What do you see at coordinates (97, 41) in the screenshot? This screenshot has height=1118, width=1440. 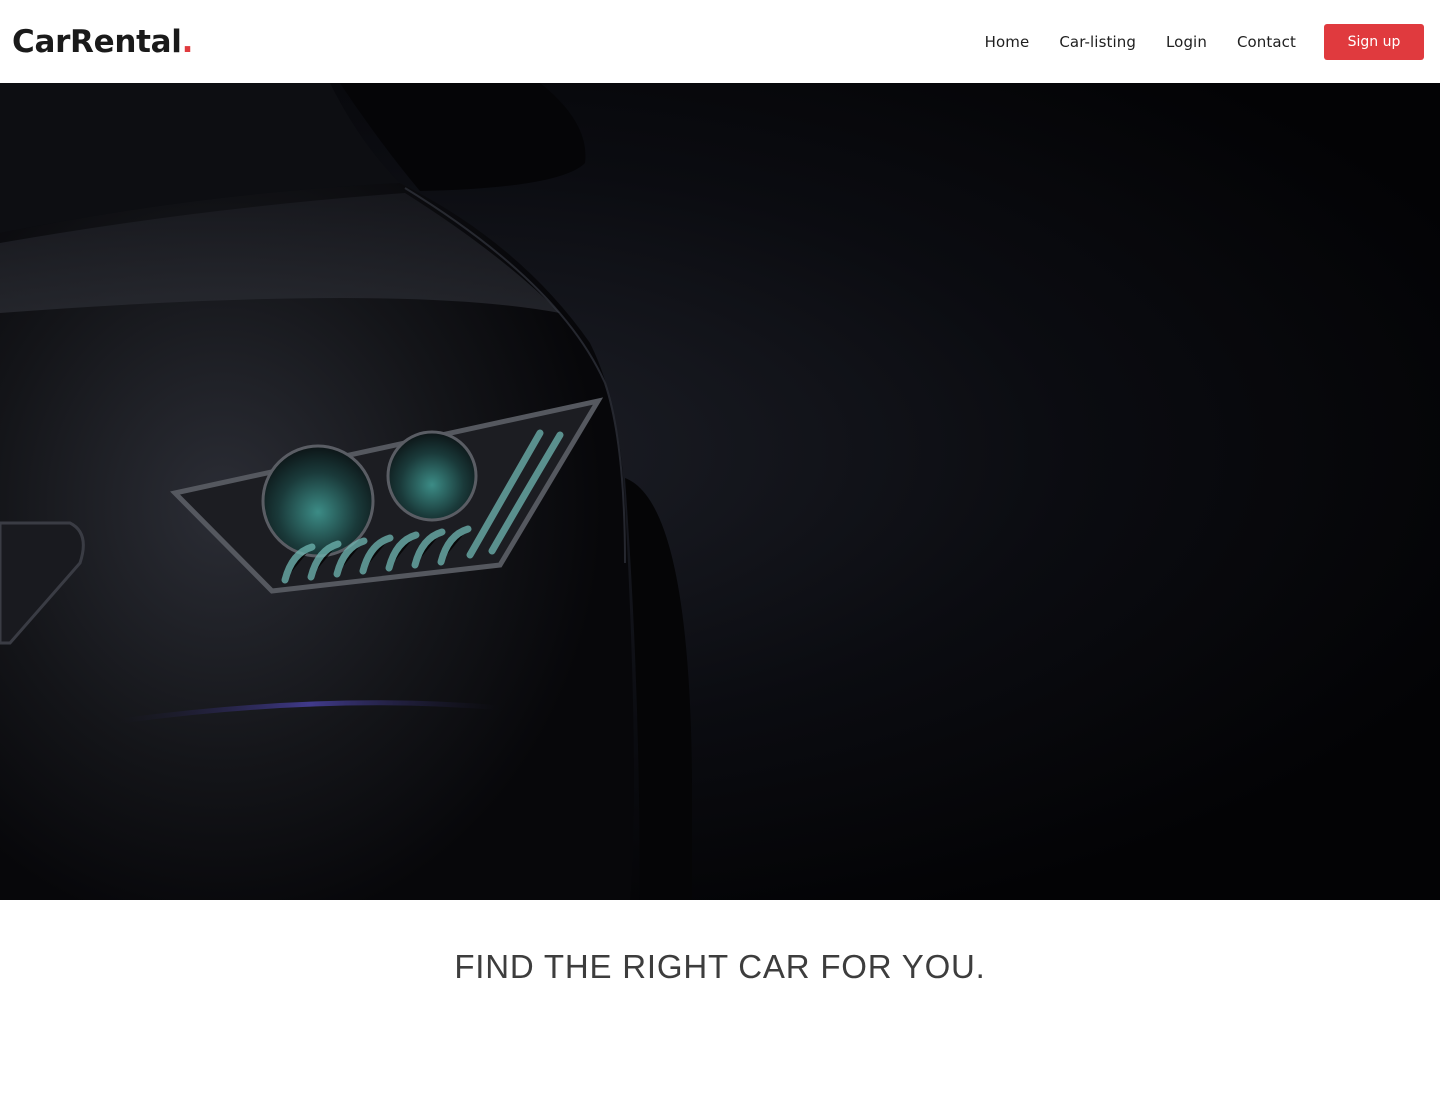 I see `brand-name: CarRental` at bounding box center [97, 41].